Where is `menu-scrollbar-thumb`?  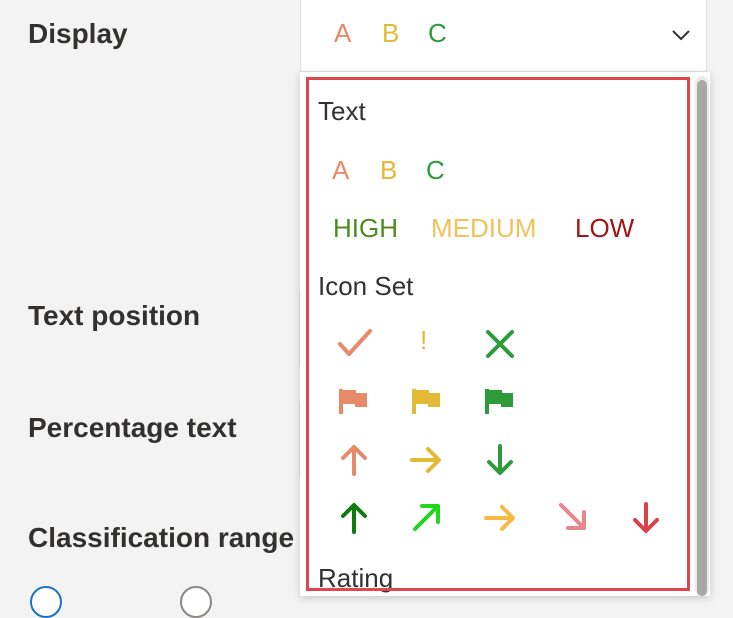
menu-scrollbar-thumb is located at coordinates (702, 338).